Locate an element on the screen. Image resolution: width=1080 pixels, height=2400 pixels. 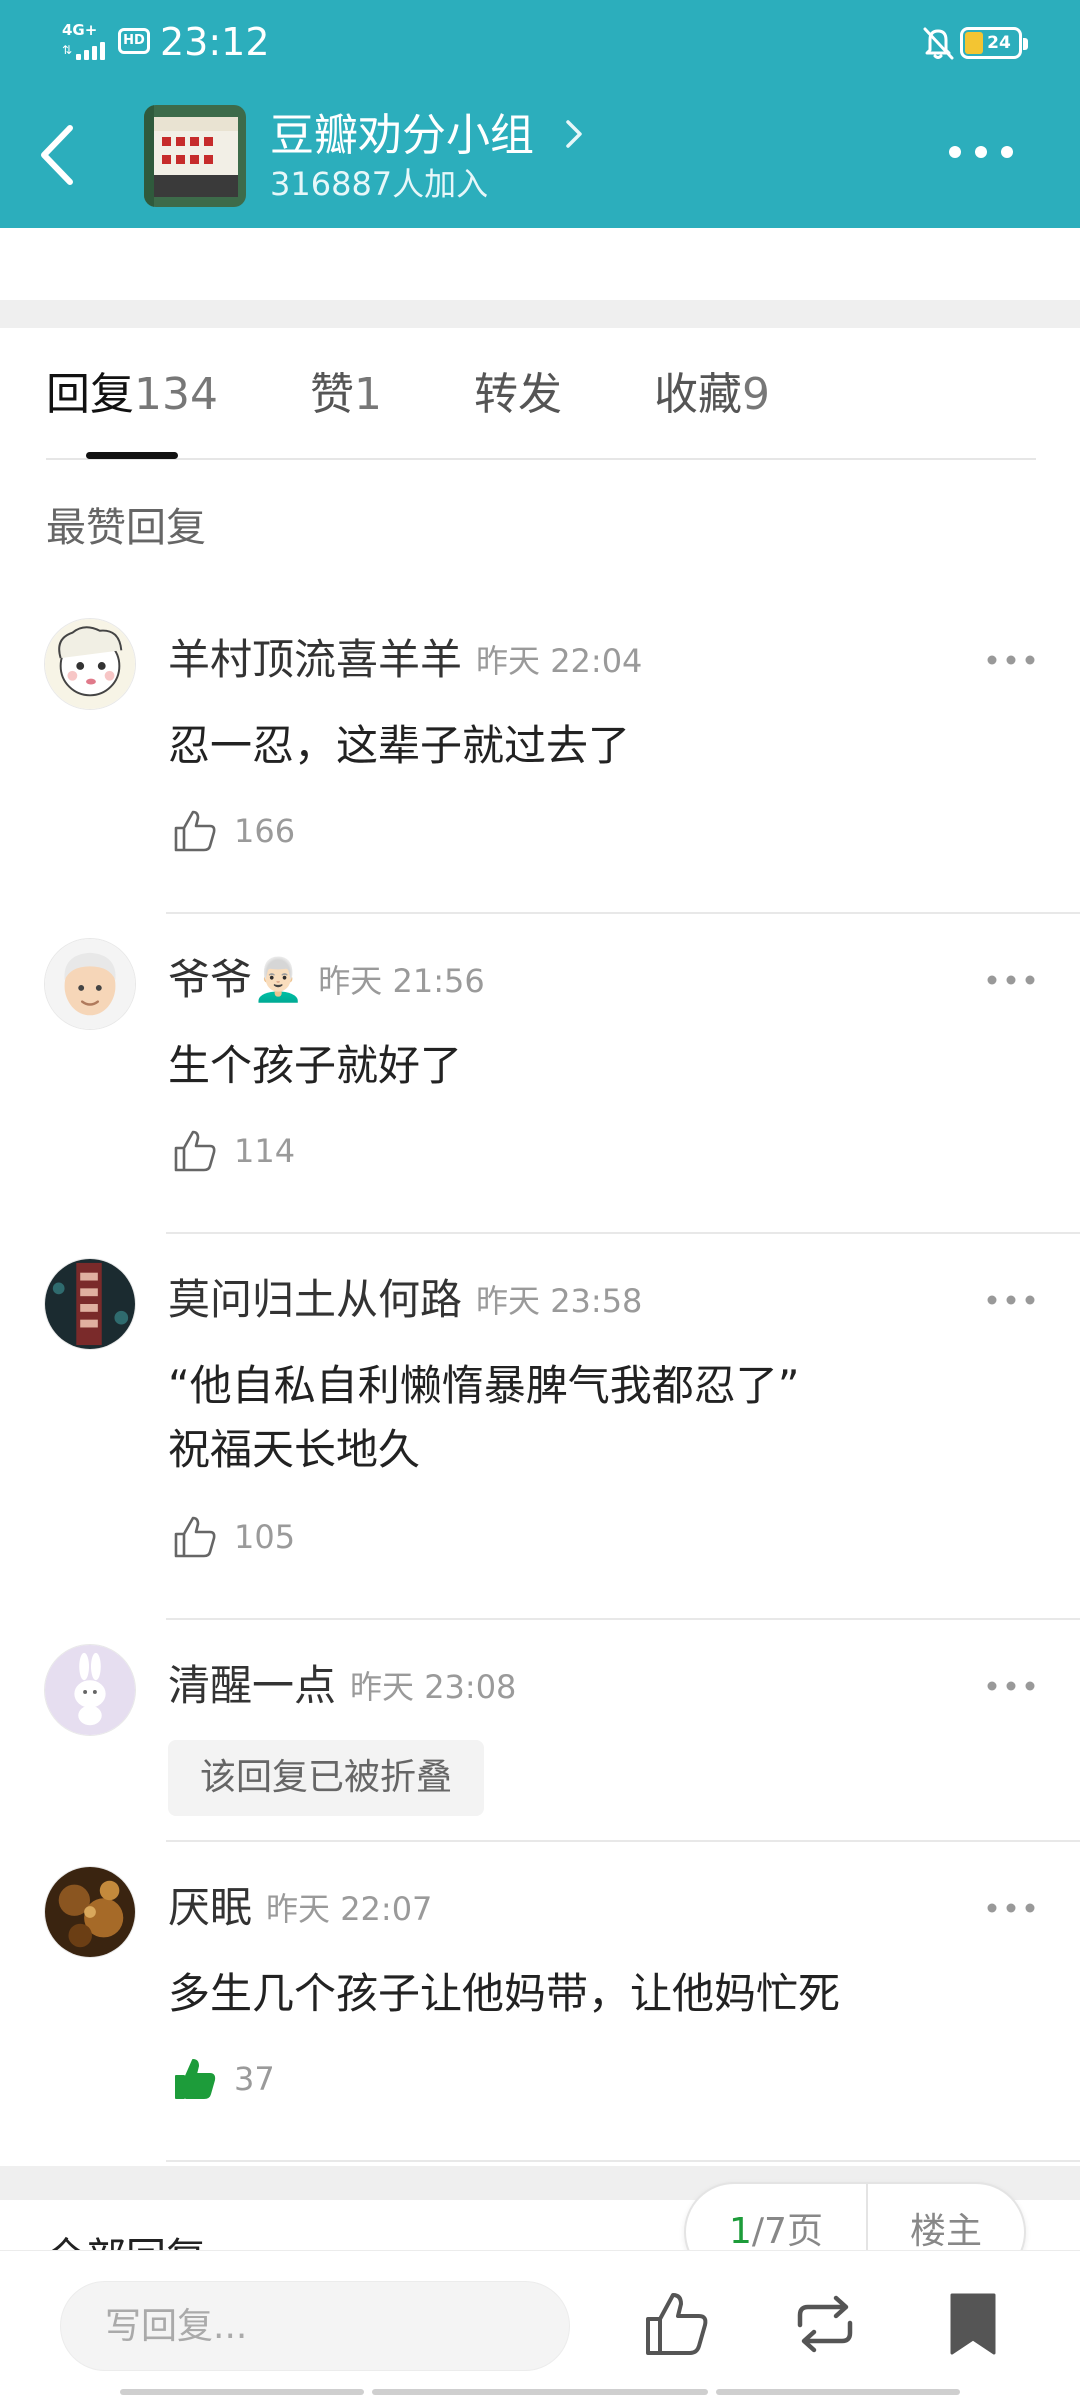
status-time: 23:12 is located at coordinates (215, 42).